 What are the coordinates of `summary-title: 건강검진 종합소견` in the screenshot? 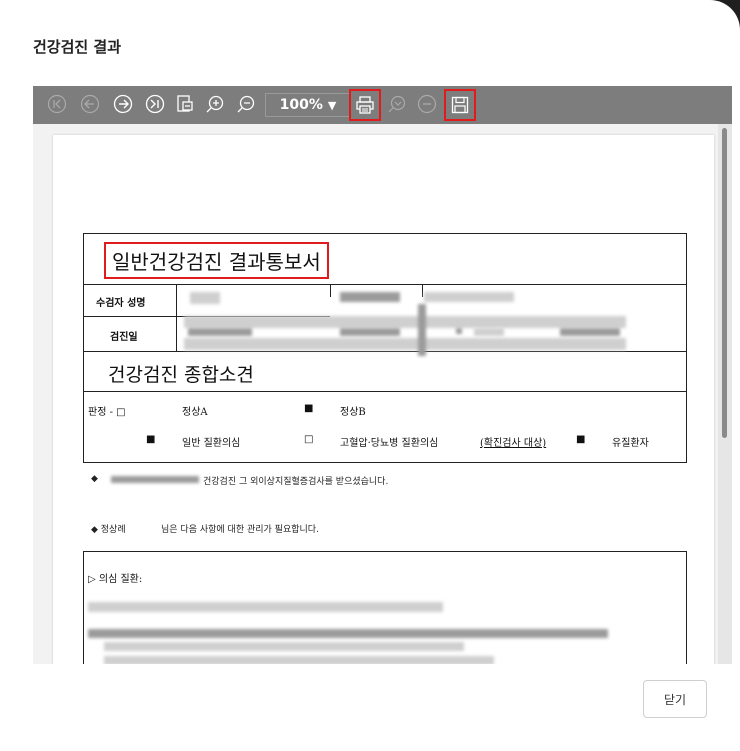 It's located at (181, 375).